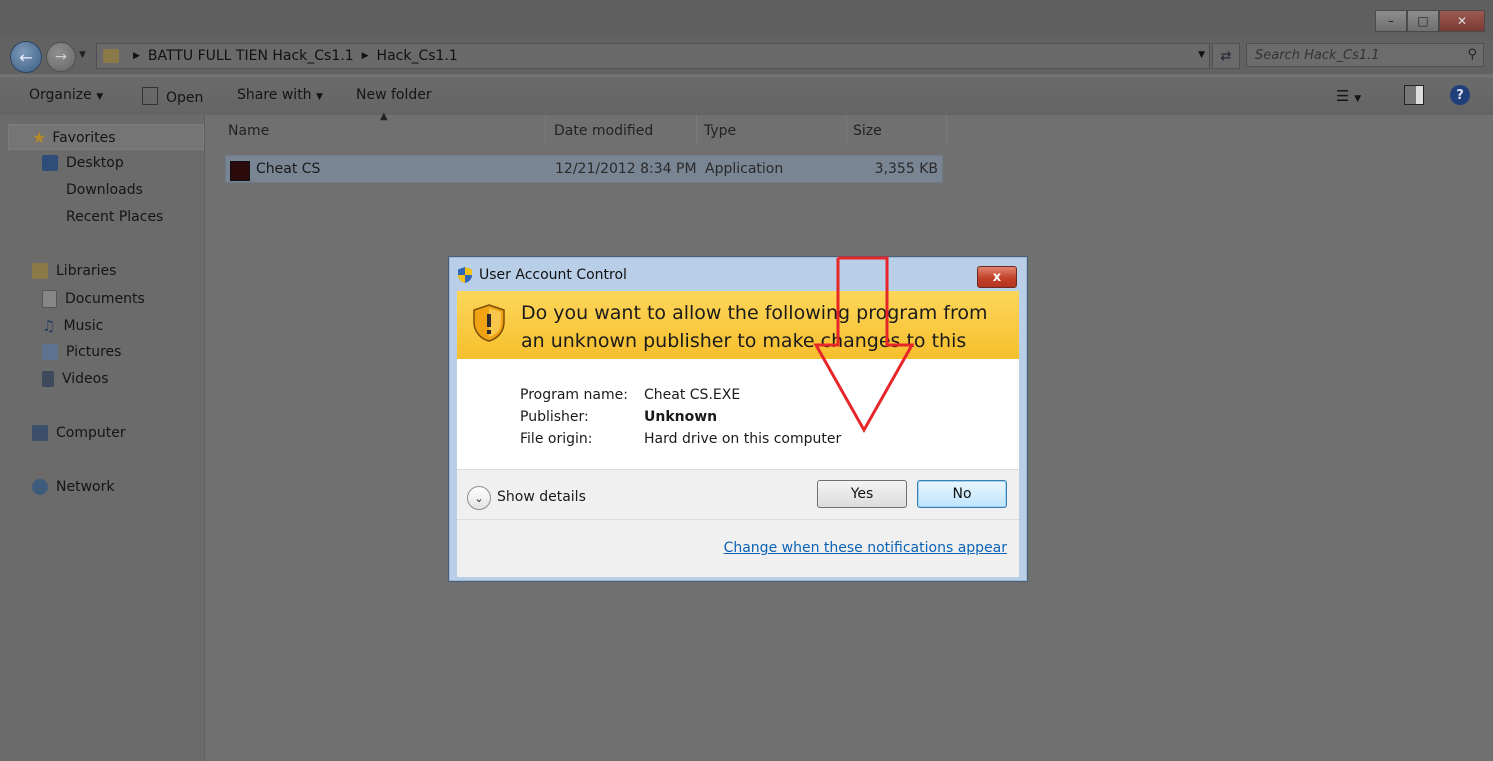  Describe the element at coordinates (91, 433) in the screenshot. I see `sidebar-item-label: Computer` at that location.